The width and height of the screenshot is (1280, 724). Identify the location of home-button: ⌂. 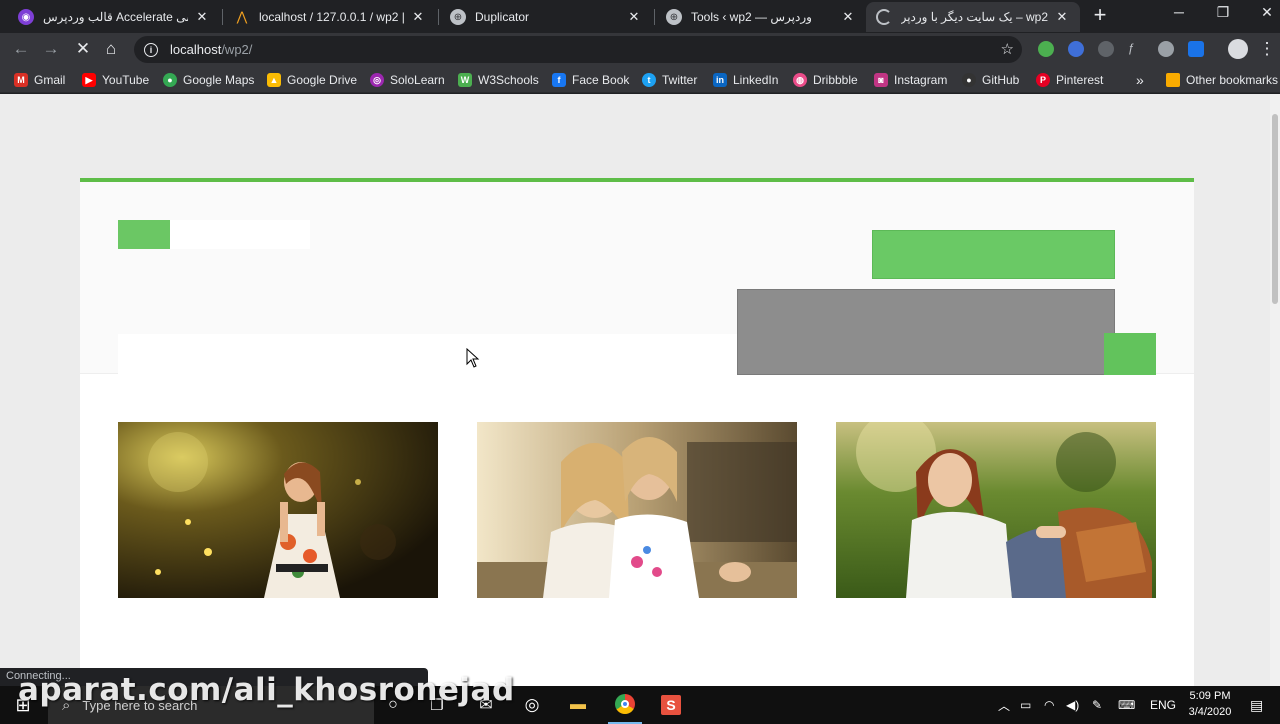
(111, 49).